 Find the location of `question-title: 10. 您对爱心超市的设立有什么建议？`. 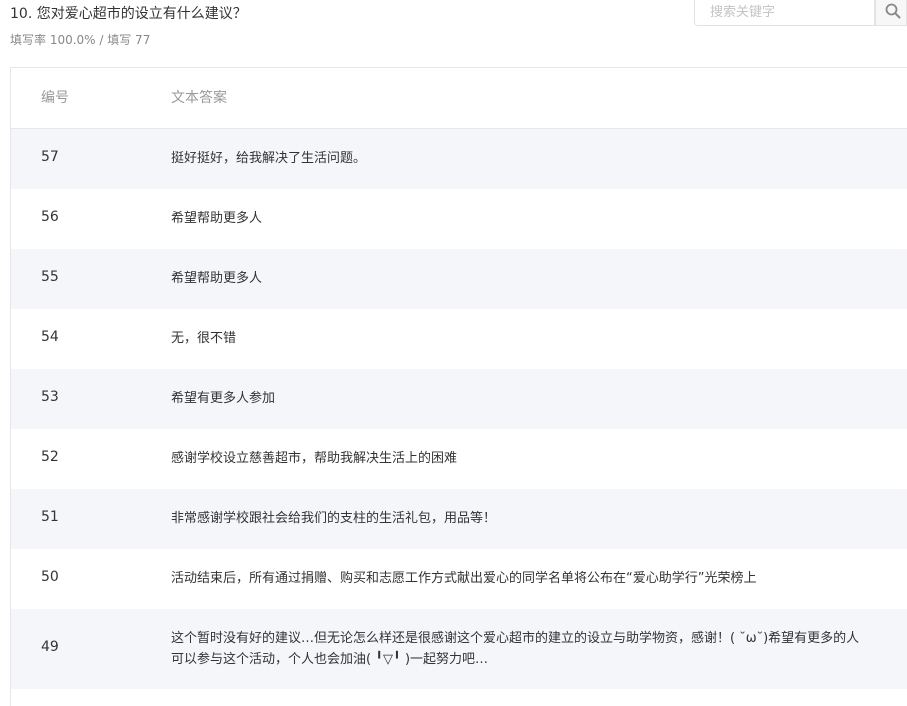

question-title: 10. 您对爱心超市的设立有什么建议？ is located at coordinates (128, 14).